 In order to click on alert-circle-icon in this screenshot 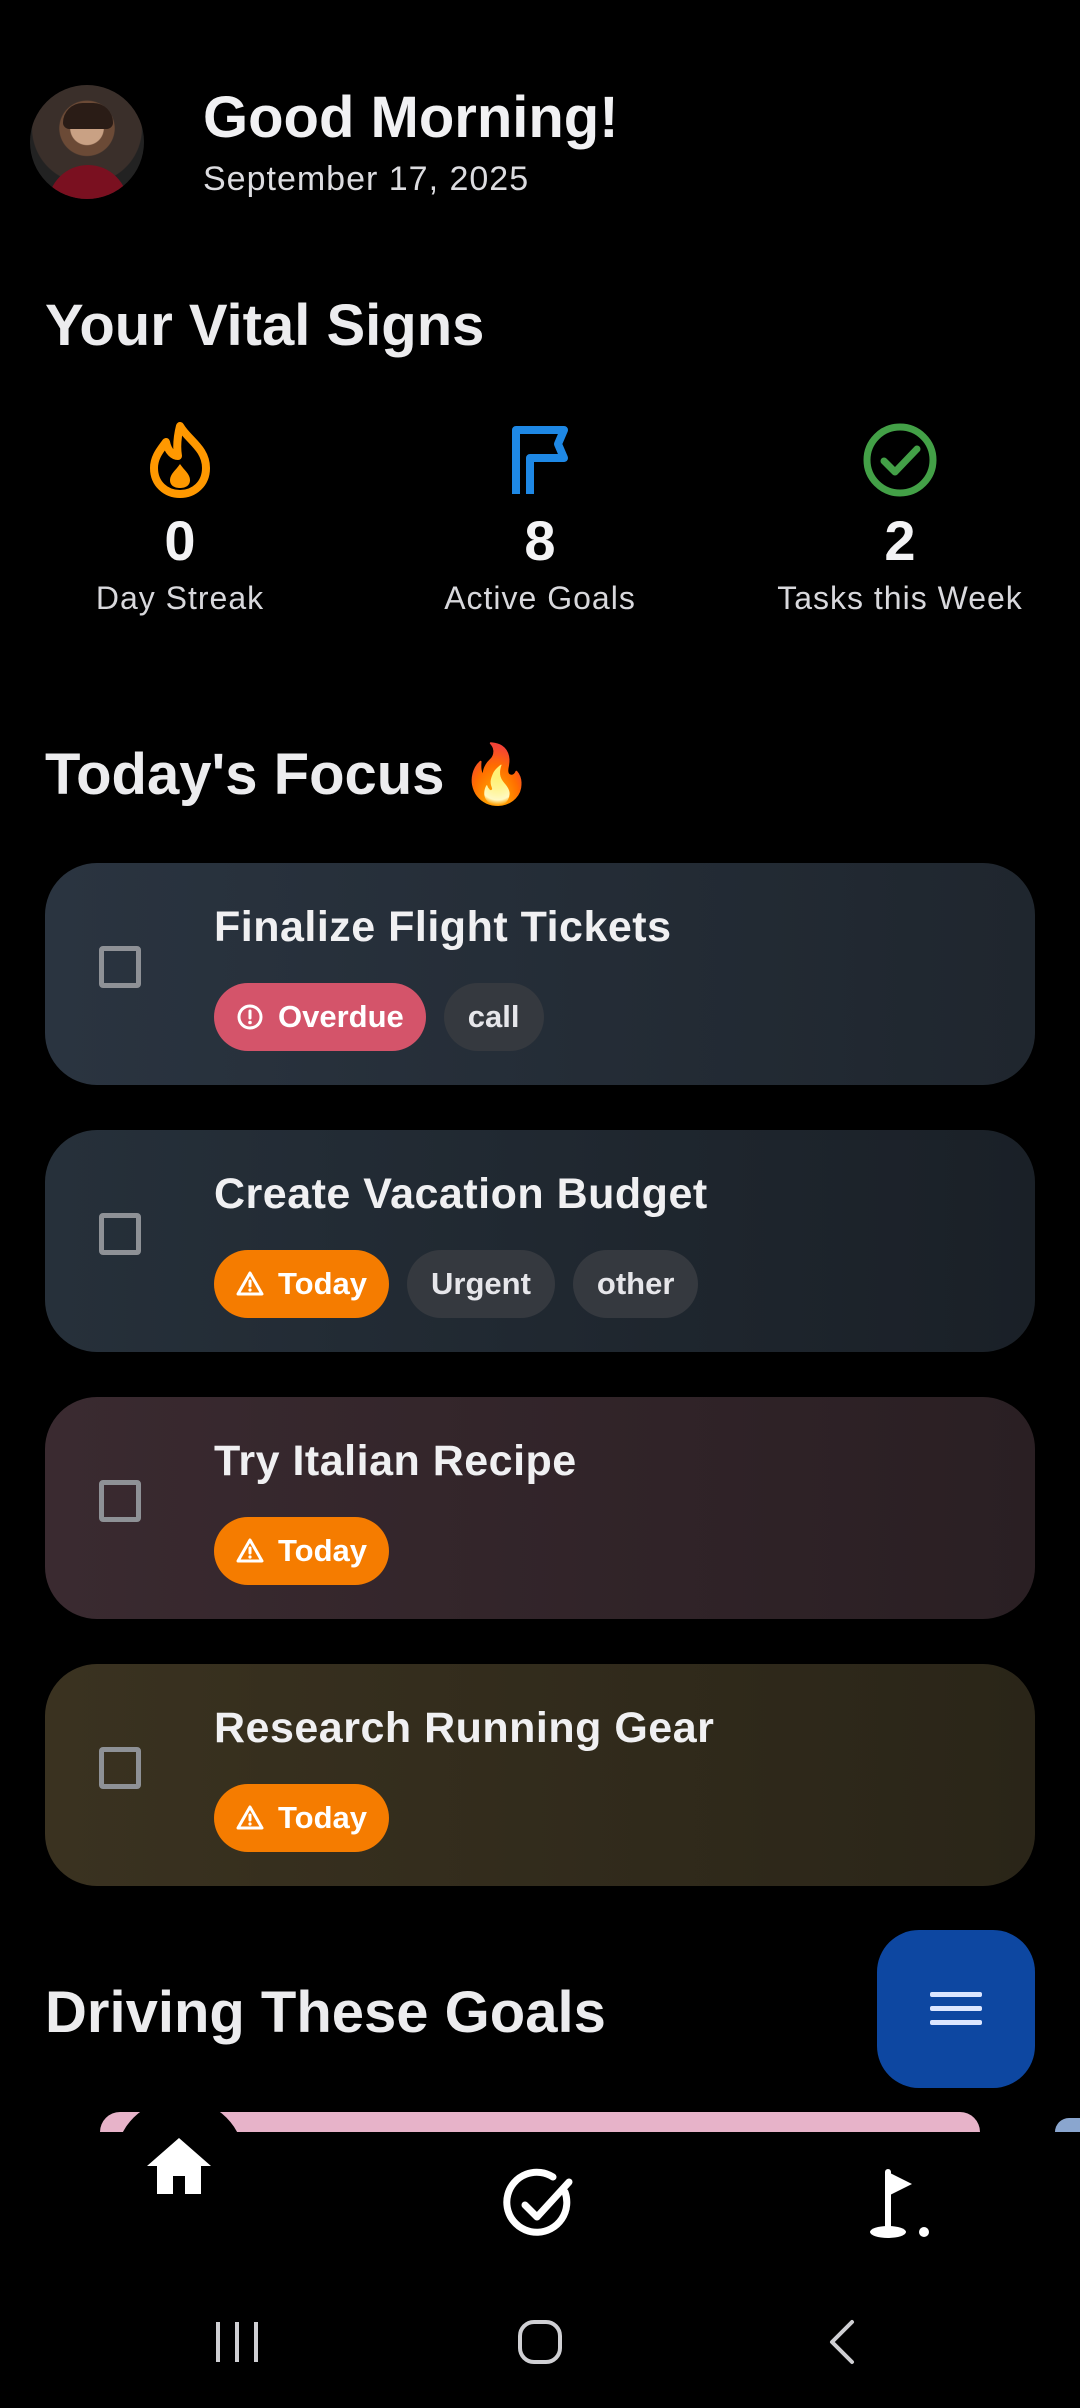, I will do `click(250, 1017)`.